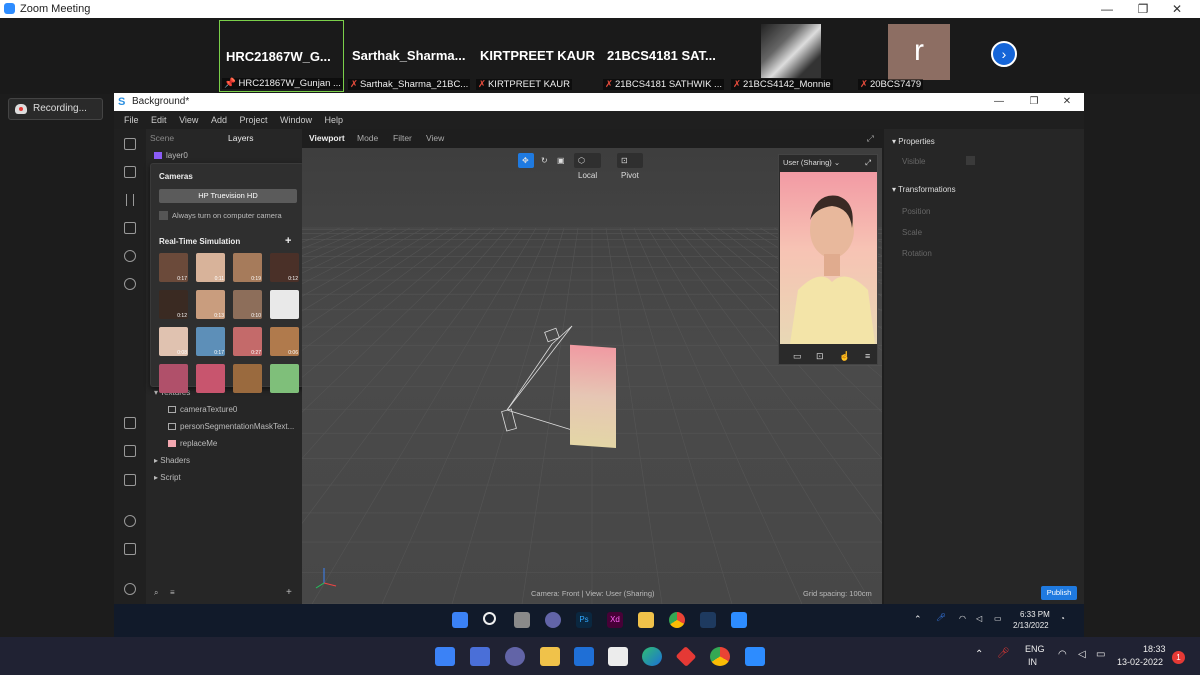 This screenshot has width=1200, height=675. I want to click on start-icon, so click(460, 620).